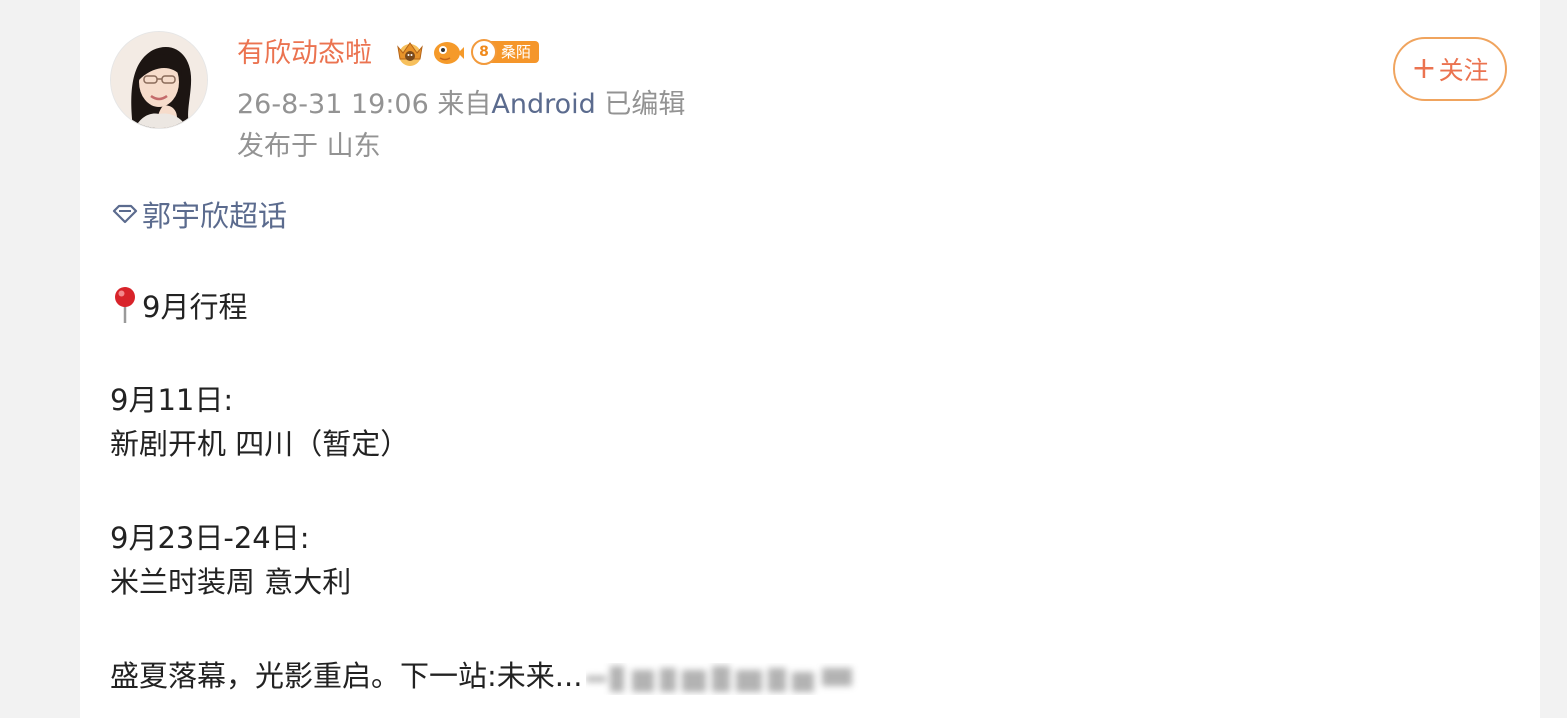 This screenshot has width=1567, height=718. What do you see at coordinates (410, 52) in the screenshot?
I see `crown-badge-icon` at bounding box center [410, 52].